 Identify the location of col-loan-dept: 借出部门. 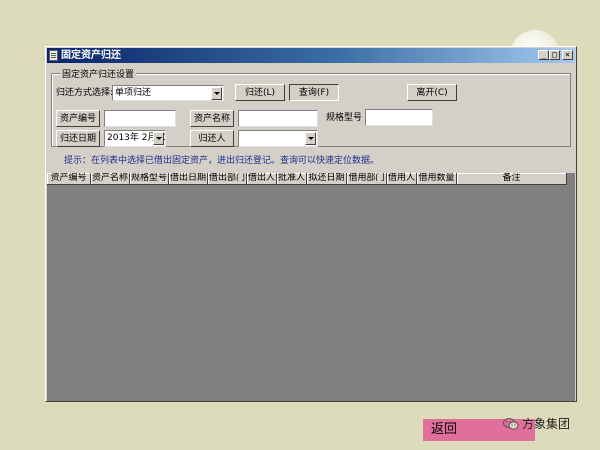
(227, 179).